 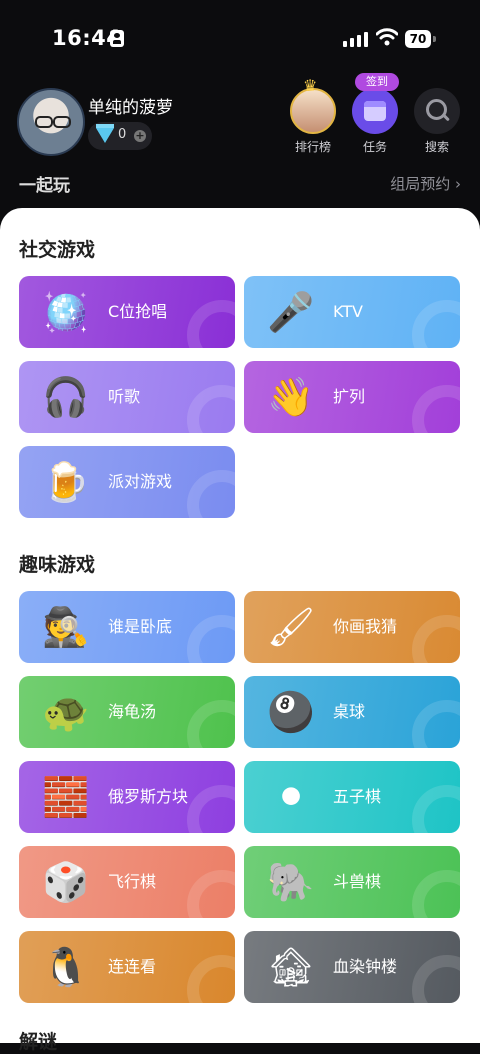 I want to click on dice-icon: 🎲, so click(x=66, y=882).